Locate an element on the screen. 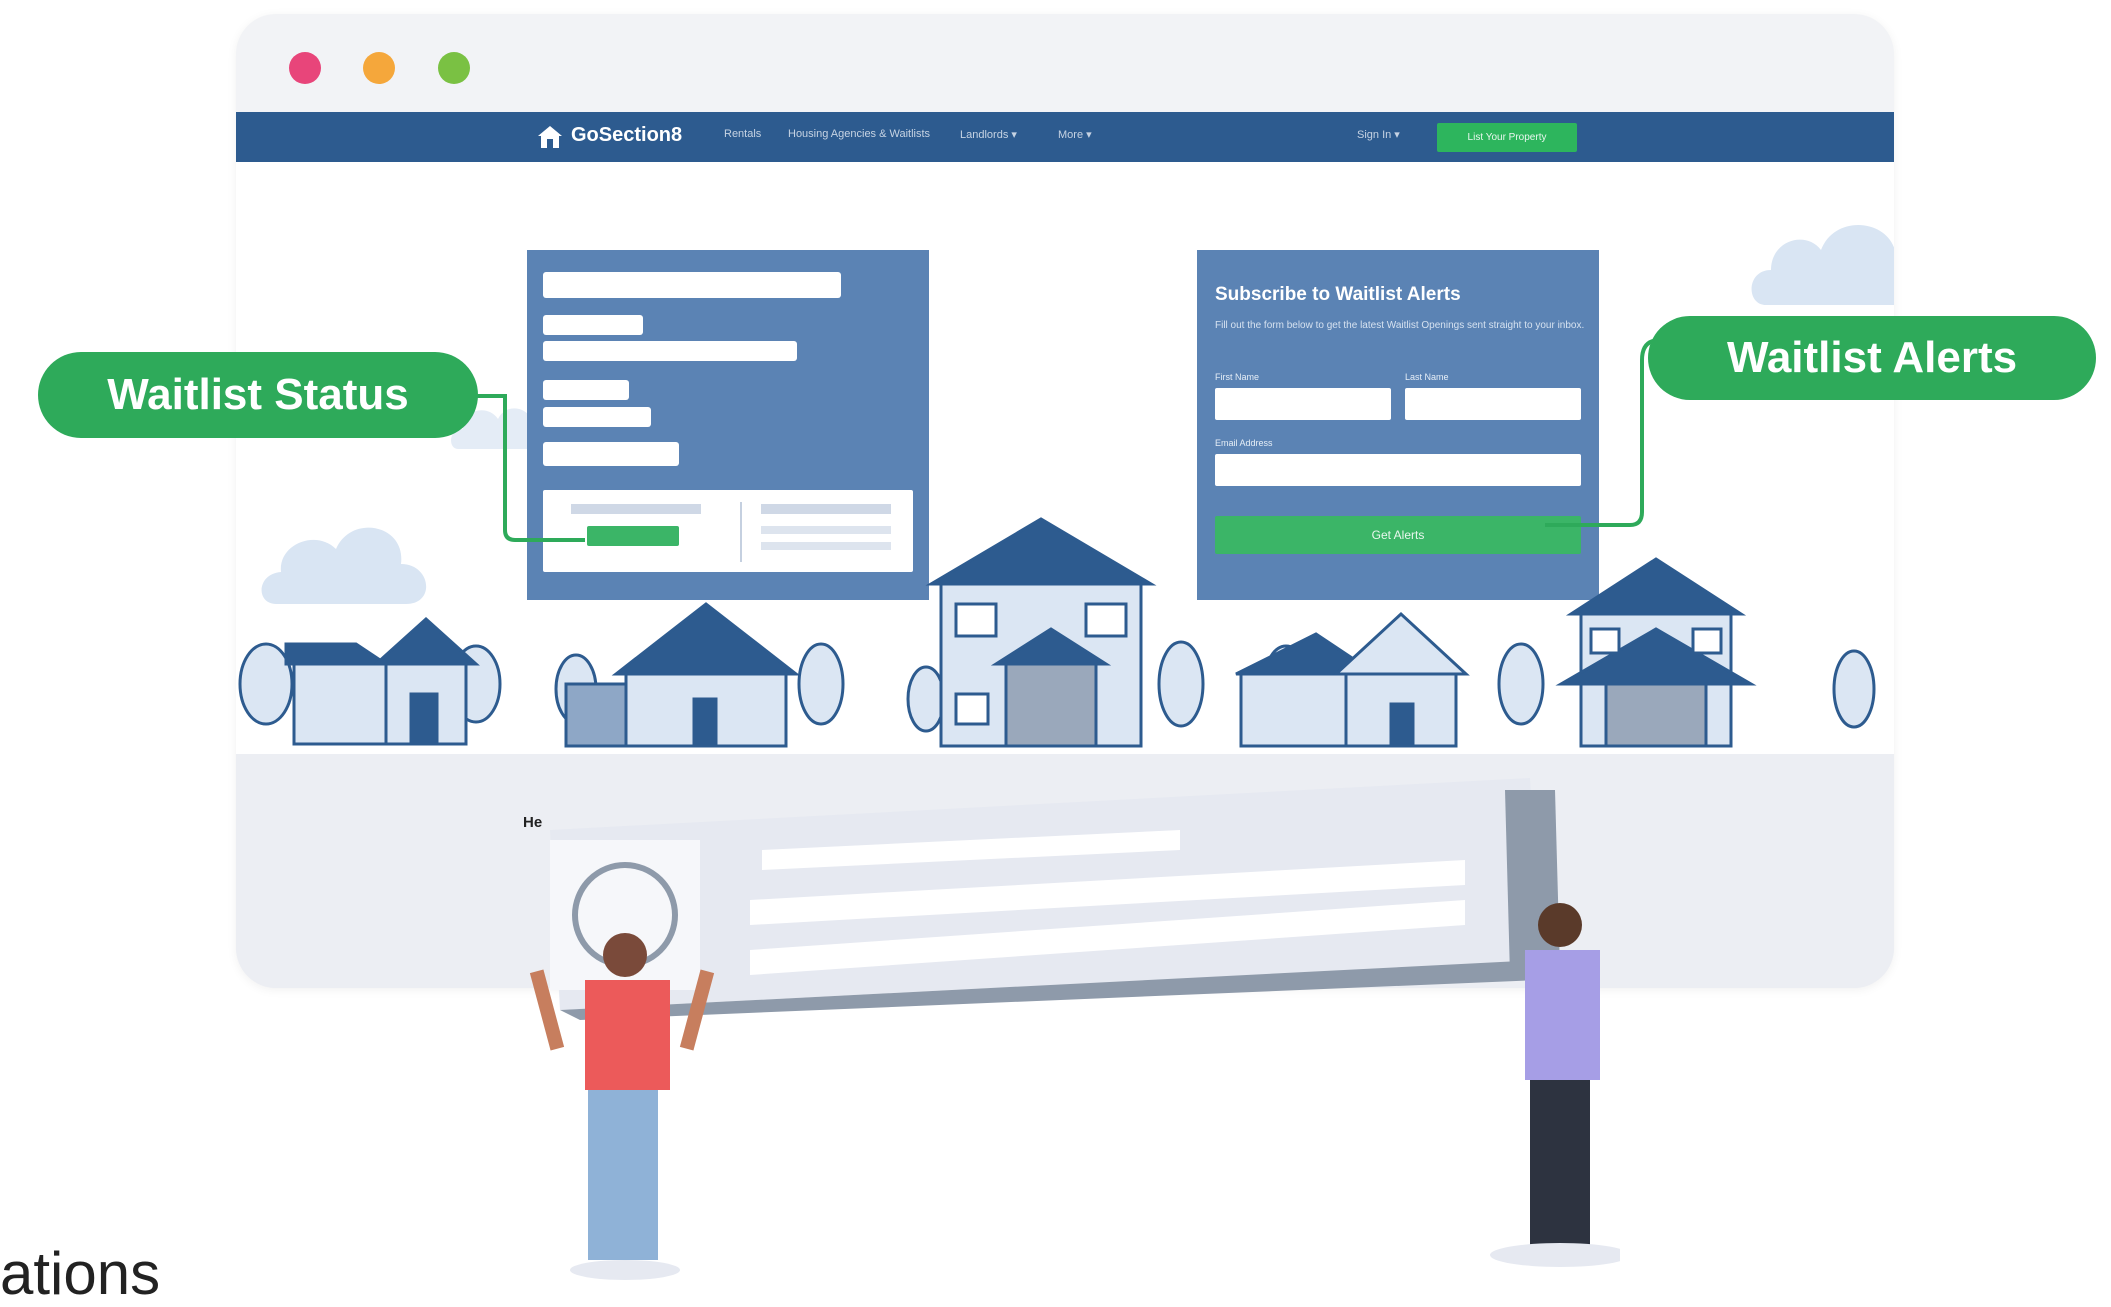 The height and width of the screenshot is (1307, 2111). cropped-caption-text: ations is located at coordinates (80, 1273).